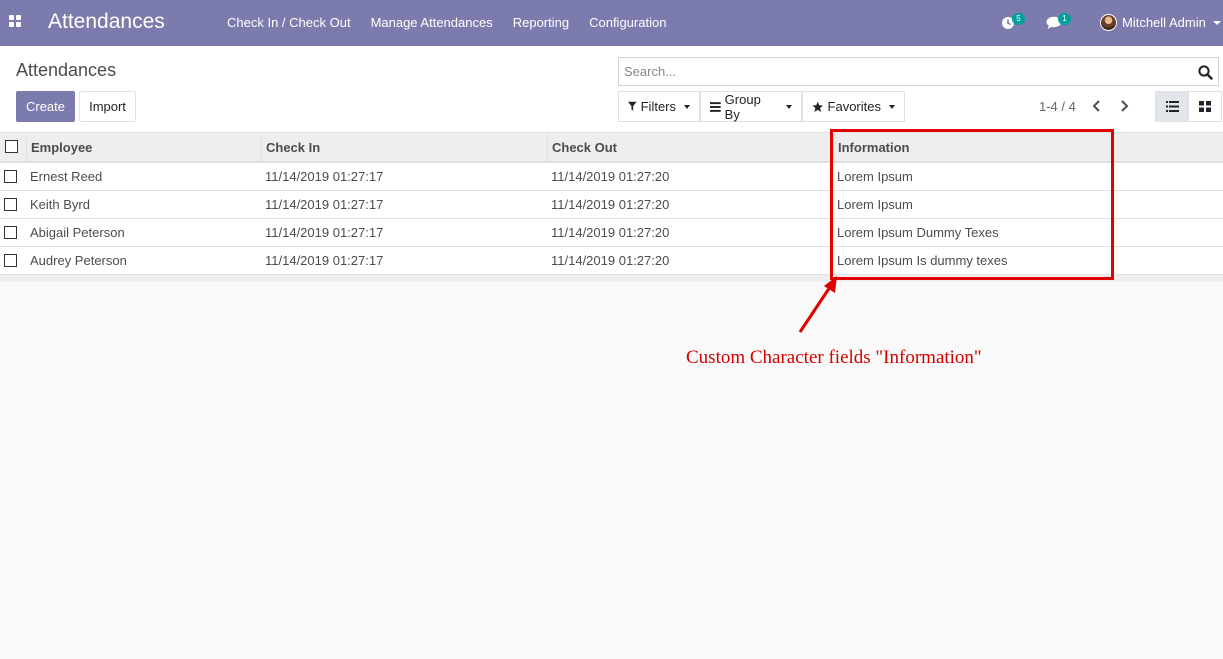  I want to click on menu-item-check-in-out: Check In / Check Out, so click(289, 22).